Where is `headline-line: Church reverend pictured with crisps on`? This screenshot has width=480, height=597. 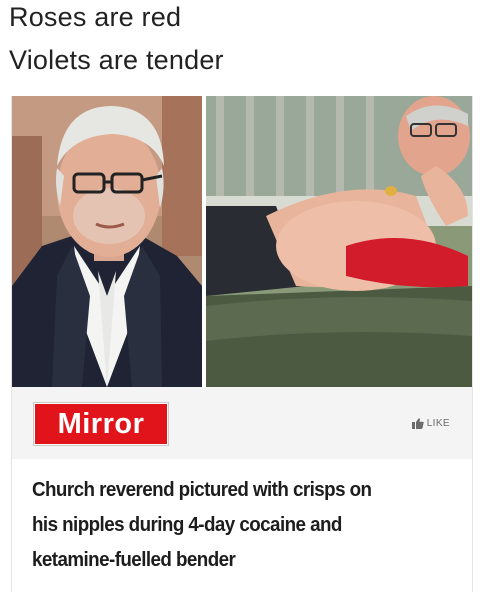 headline-line: Church reverend pictured with crisps on is located at coordinates (202, 490).